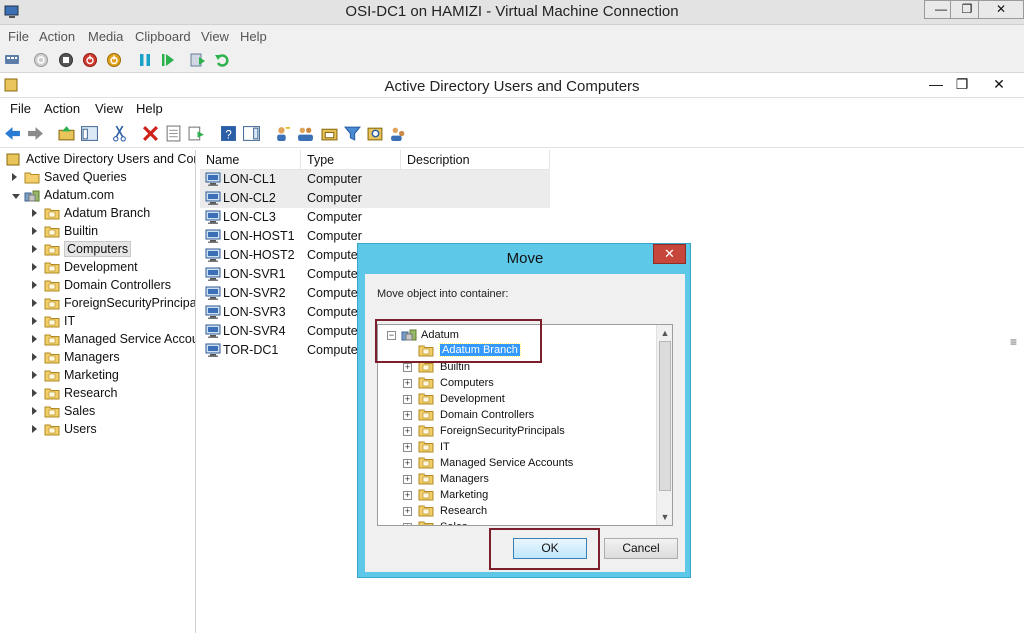 The image size is (1024, 633). Describe the element at coordinates (305, 133) in the screenshot. I see `new-group-icon` at that location.